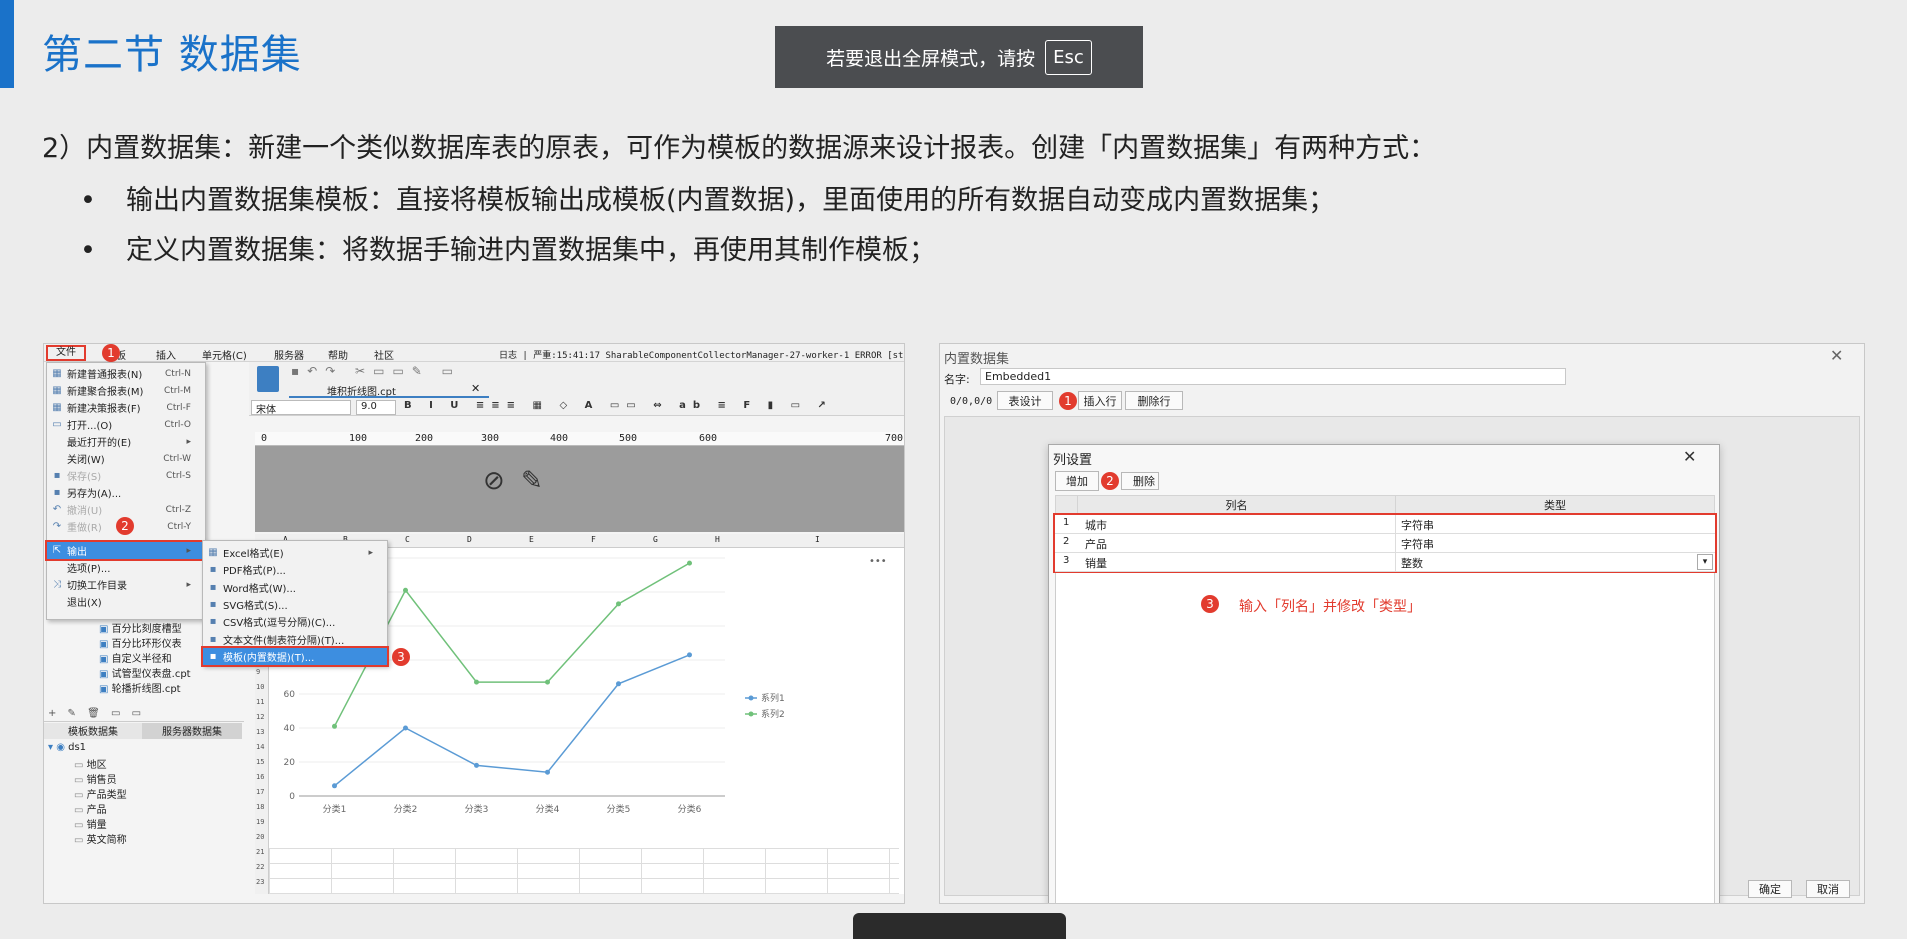 The width and height of the screenshot is (1907, 939). Describe the element at coordinates (188, 441) in the screenshot. I see `menu-item-shortcut: ▸` at that location.